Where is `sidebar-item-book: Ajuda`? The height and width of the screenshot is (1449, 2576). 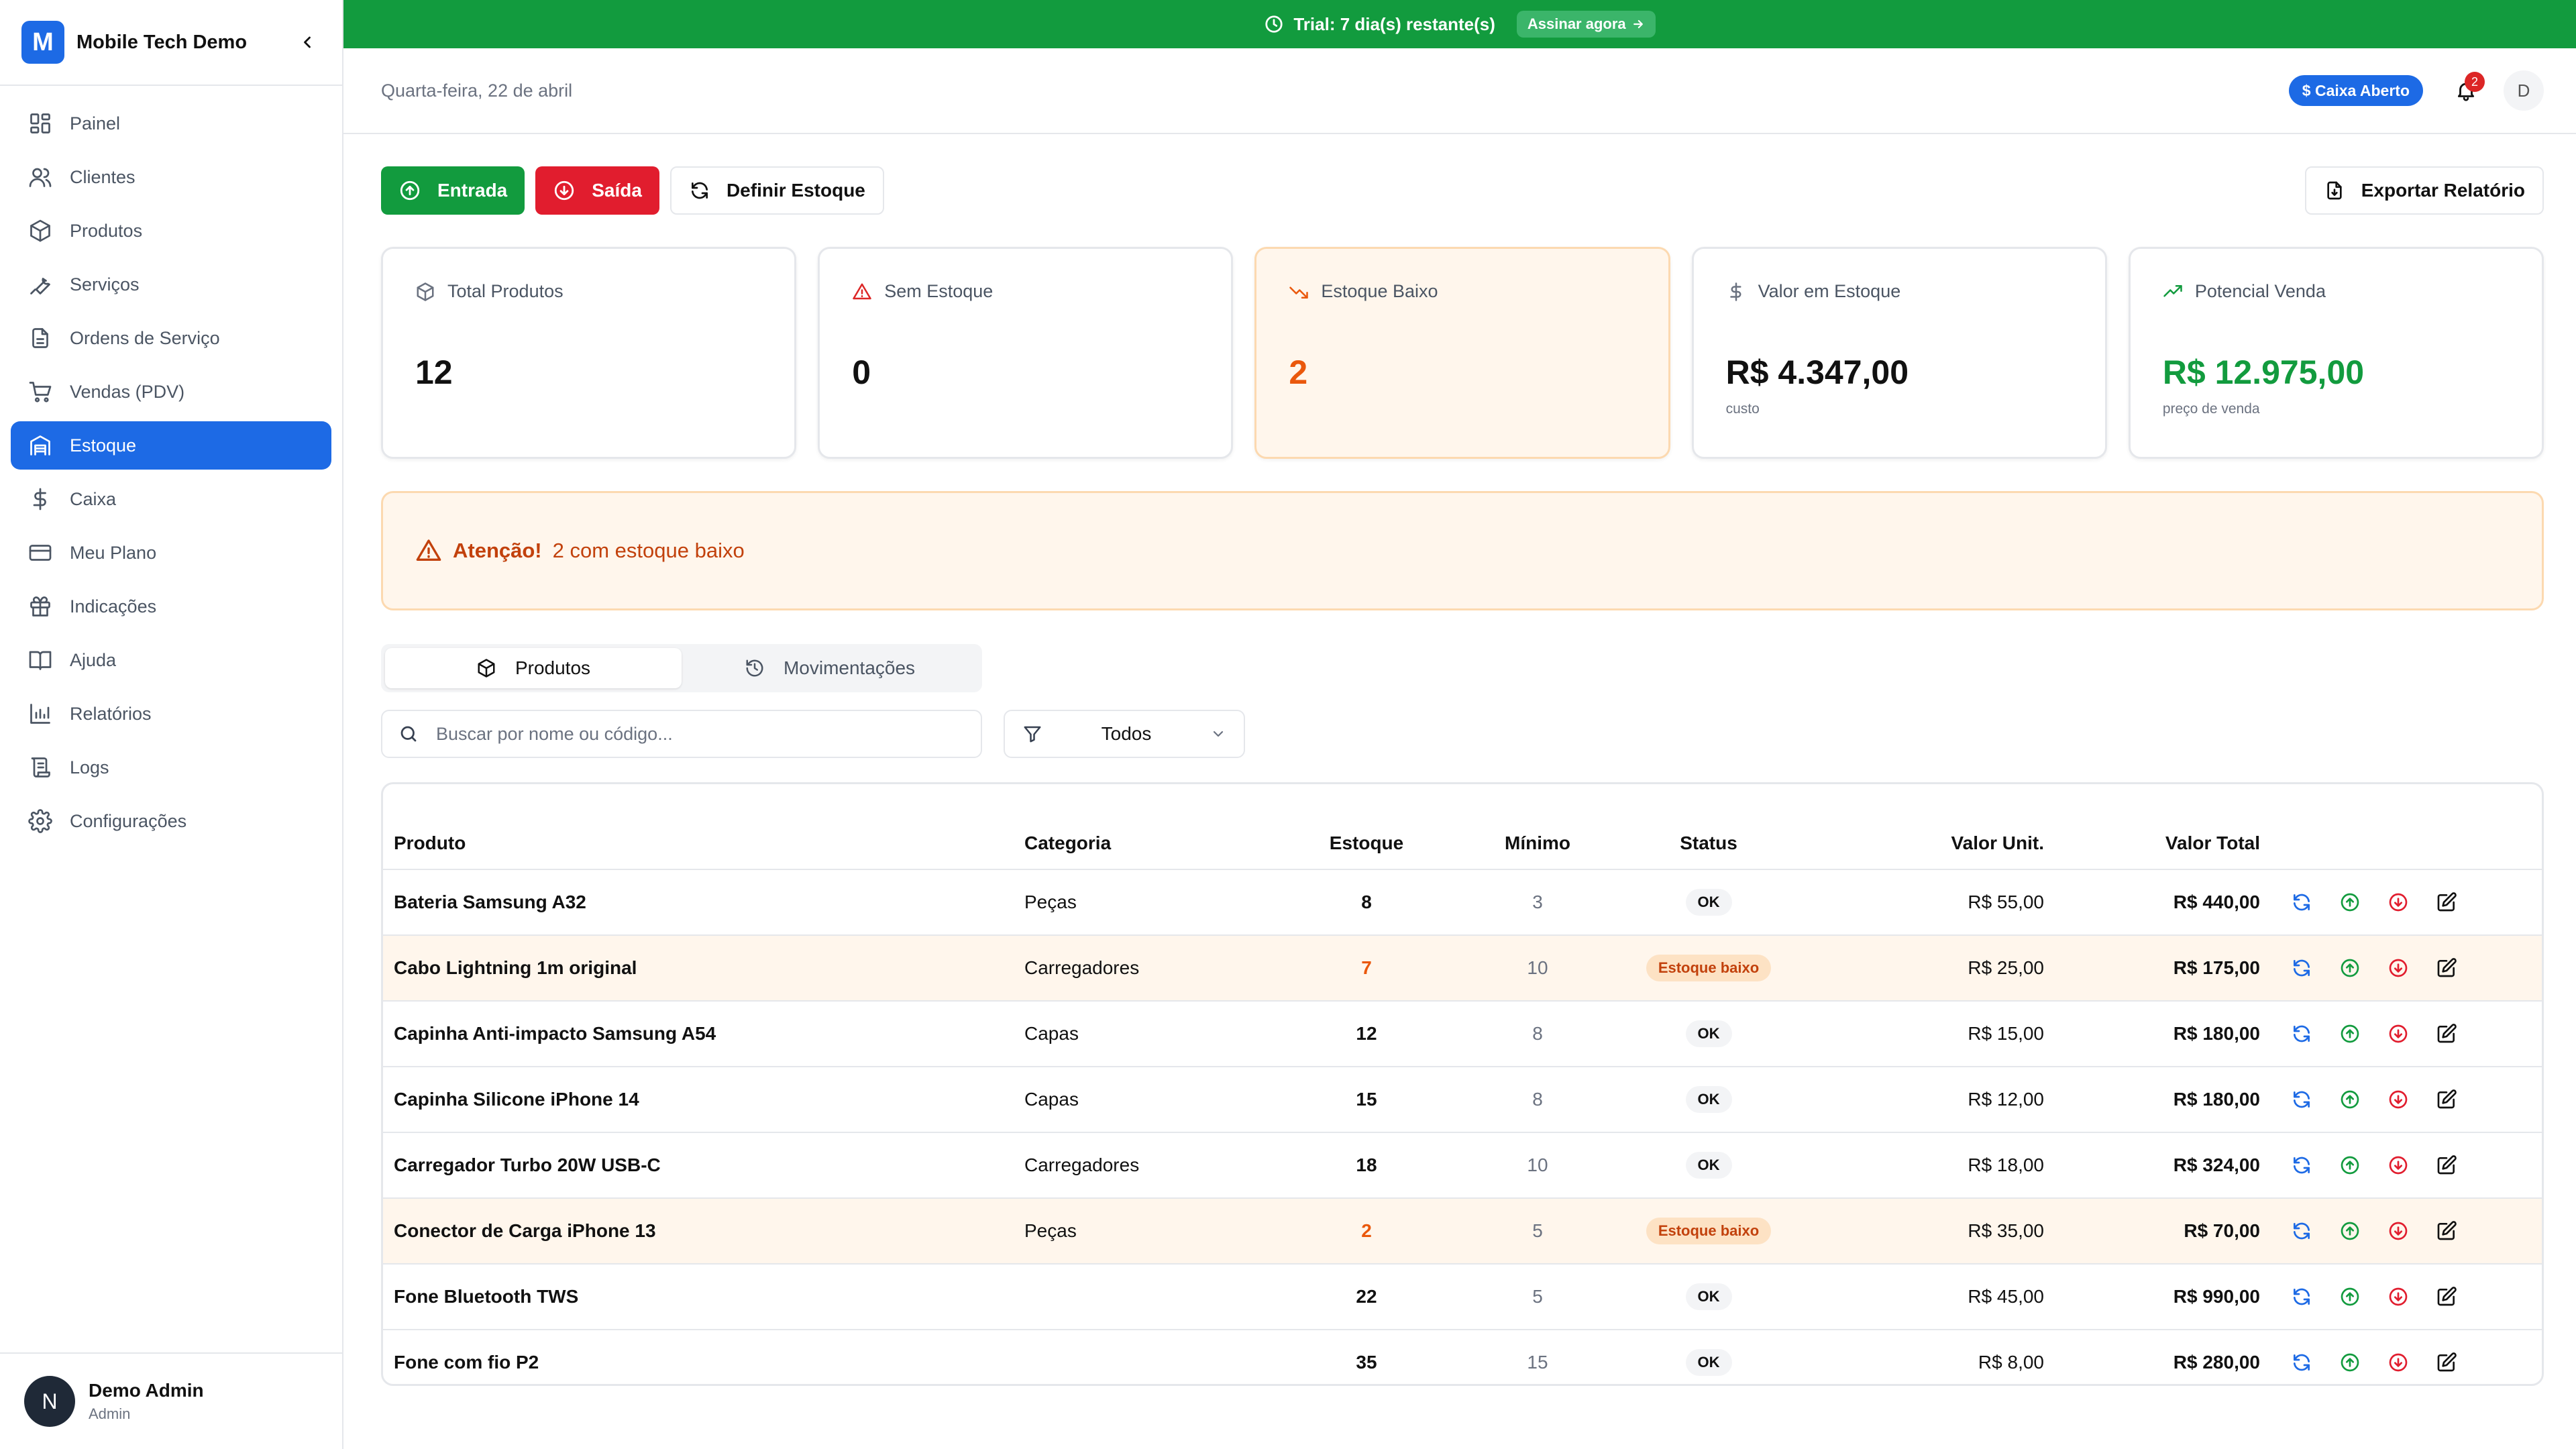
sidebar-item-book: Ajuda is located at coordinates (171, 660).